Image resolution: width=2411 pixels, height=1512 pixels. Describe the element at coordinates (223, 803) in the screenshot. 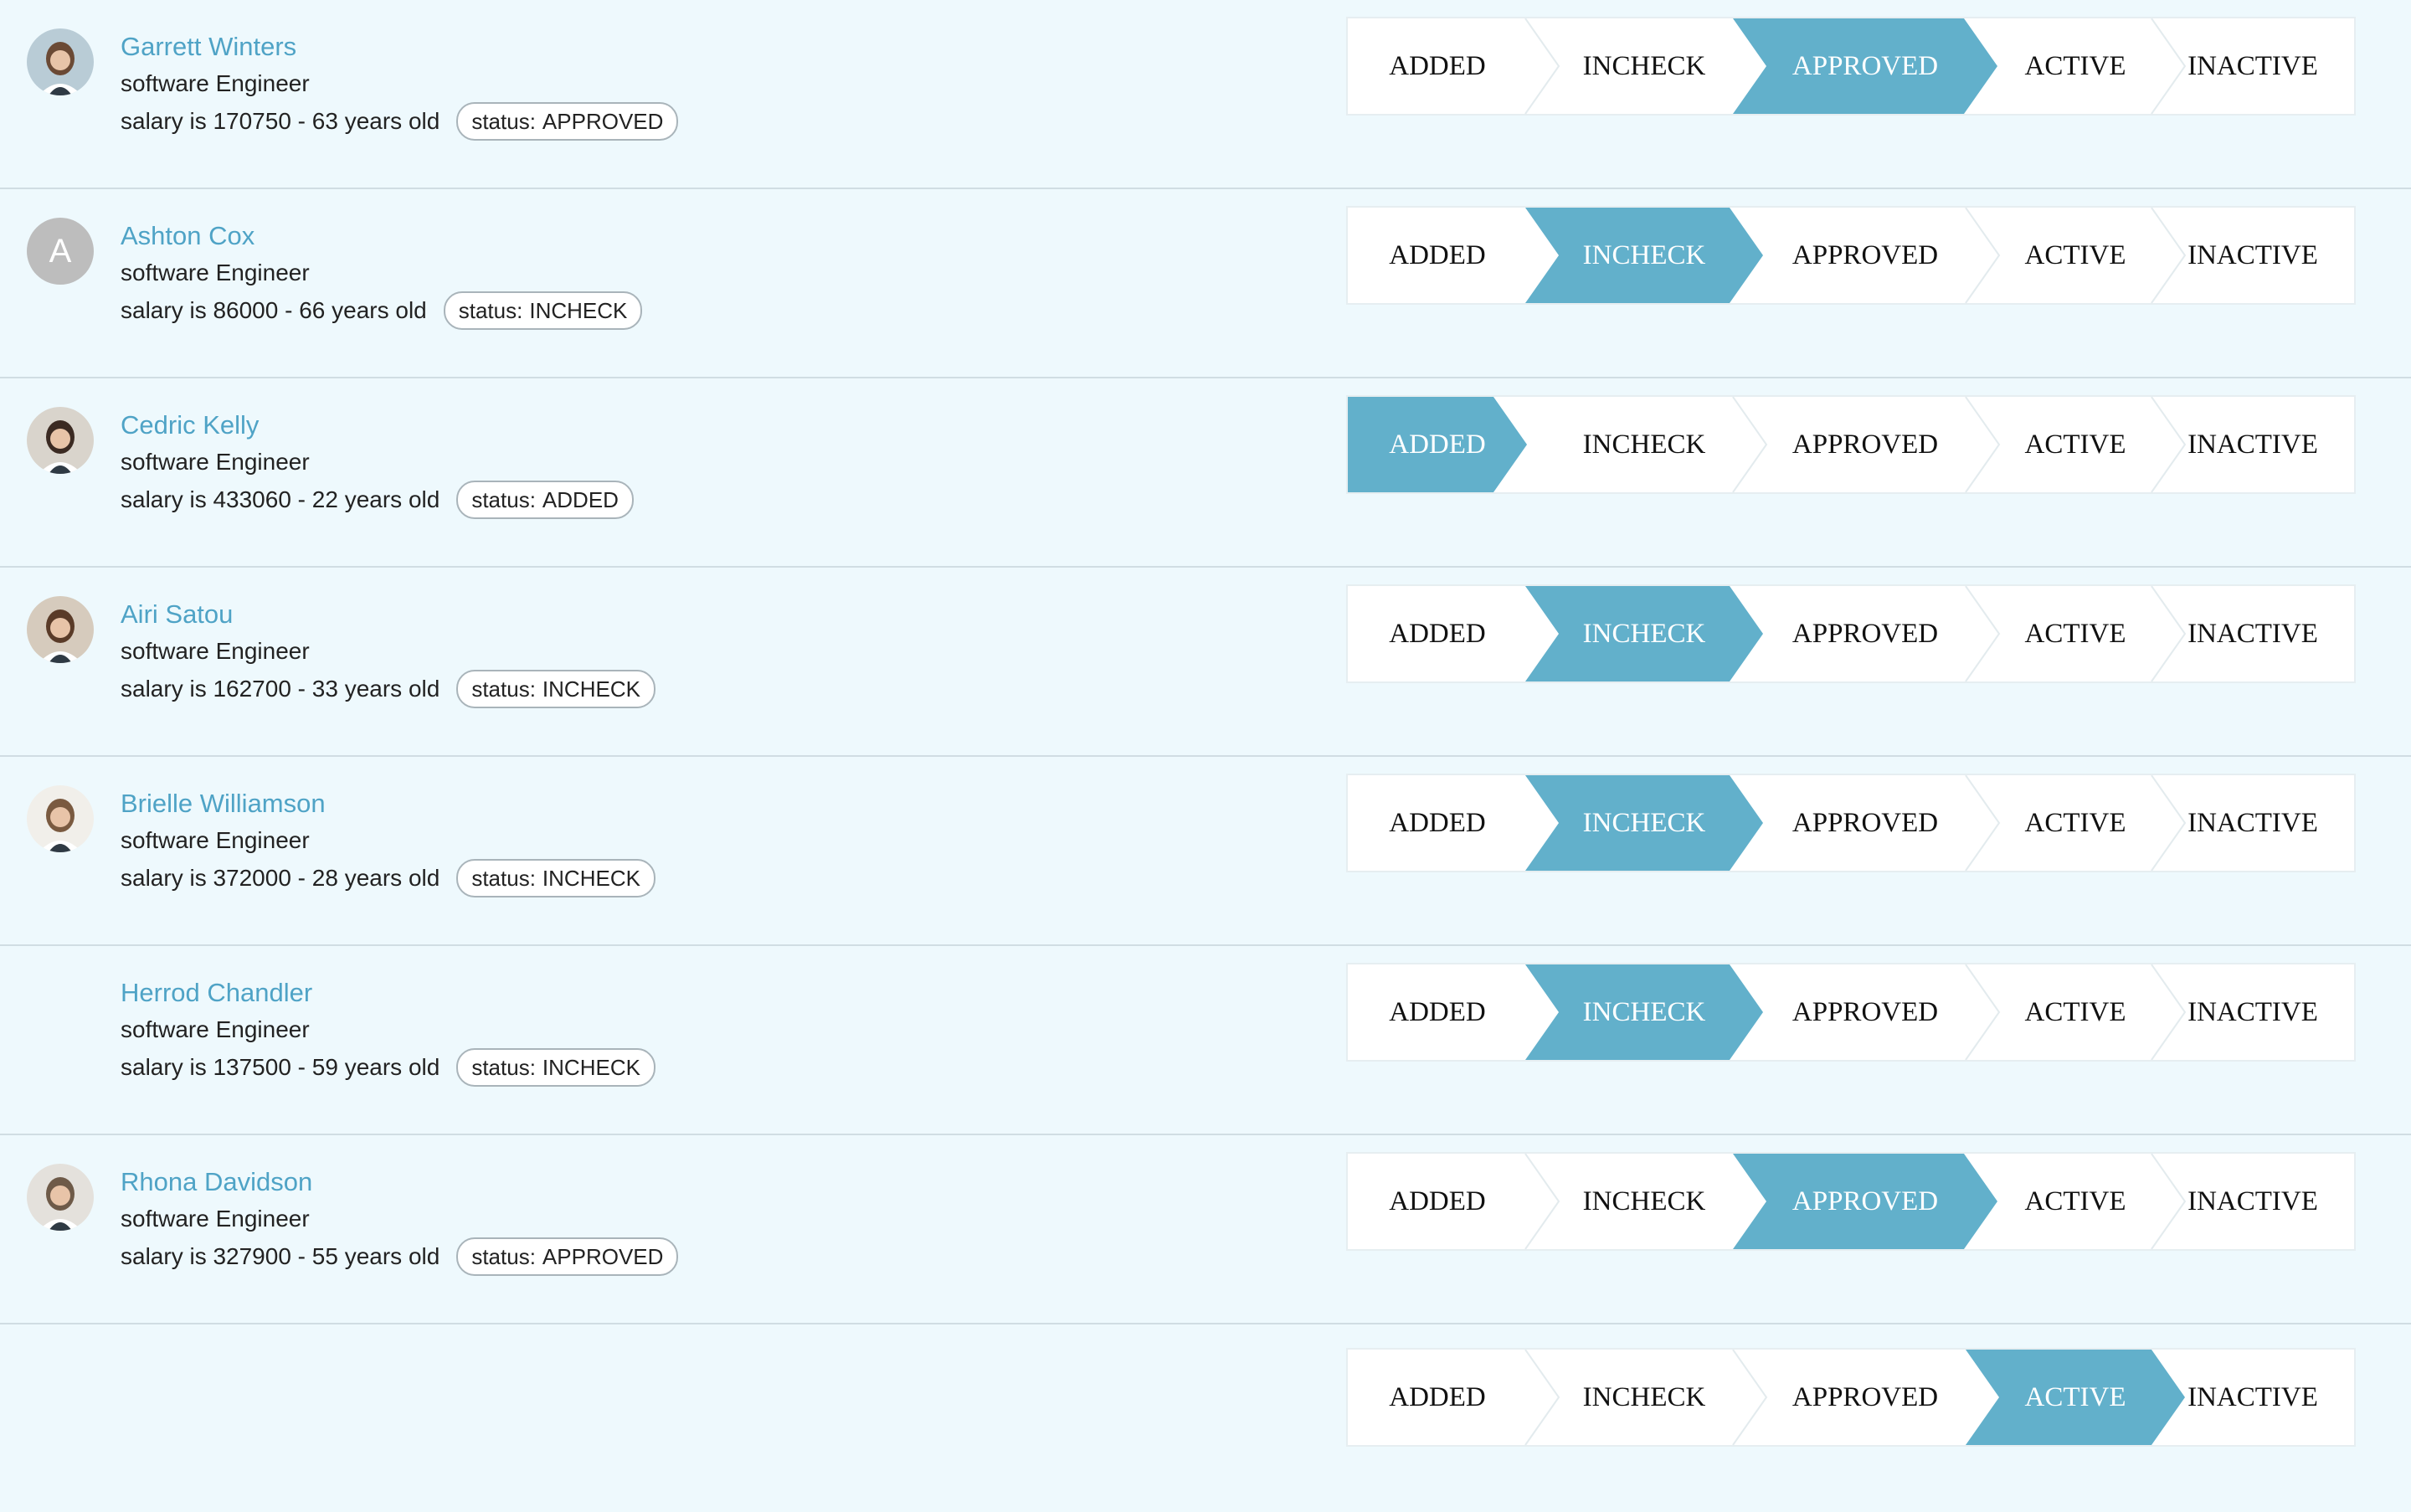

I see `employee-name-link: Brielle Williamson` at that location.